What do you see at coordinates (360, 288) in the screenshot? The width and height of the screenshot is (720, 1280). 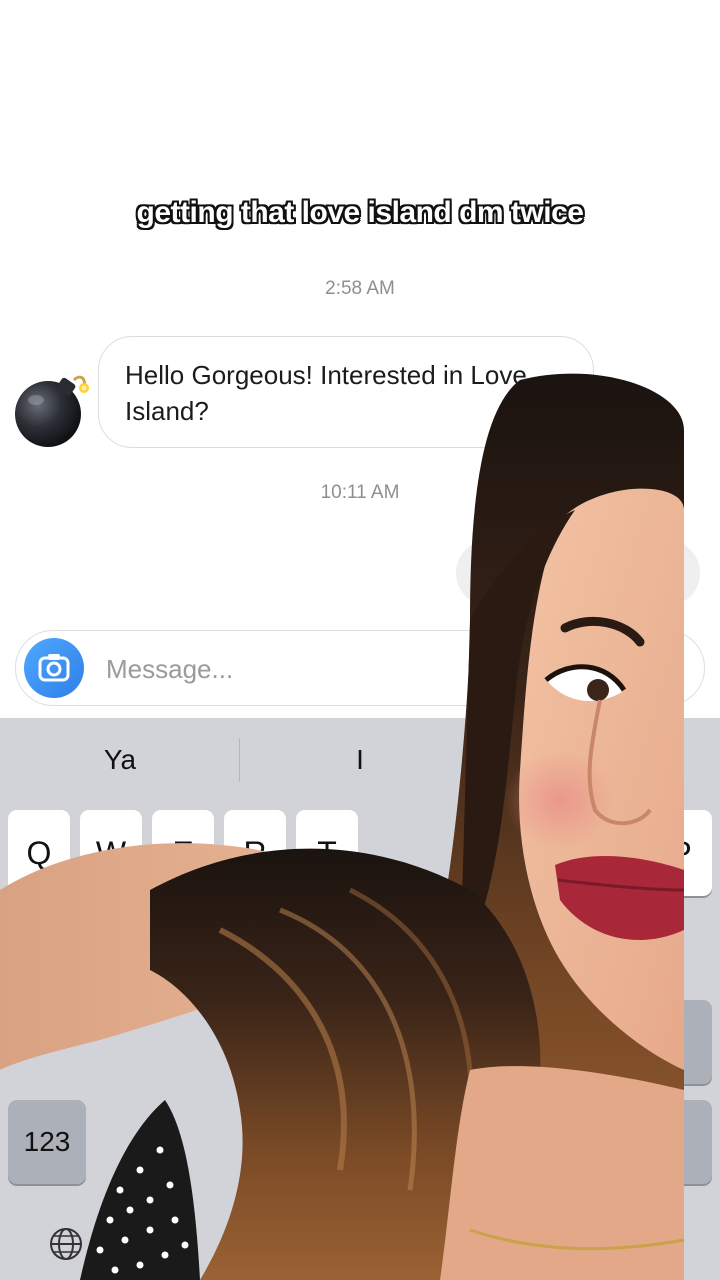 I see `message-timestamp: 2:58 AM` at bounding box center [360, 288].